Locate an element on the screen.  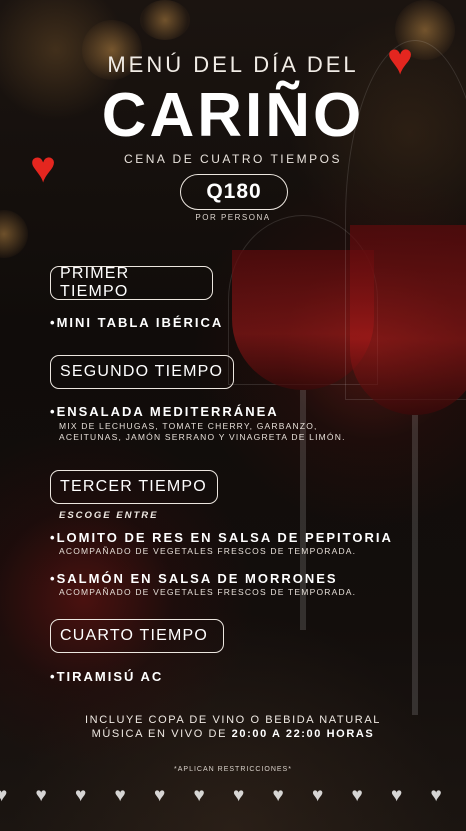
dish-name: TIRAMISÚ AC is located at coordinates (110, 676).